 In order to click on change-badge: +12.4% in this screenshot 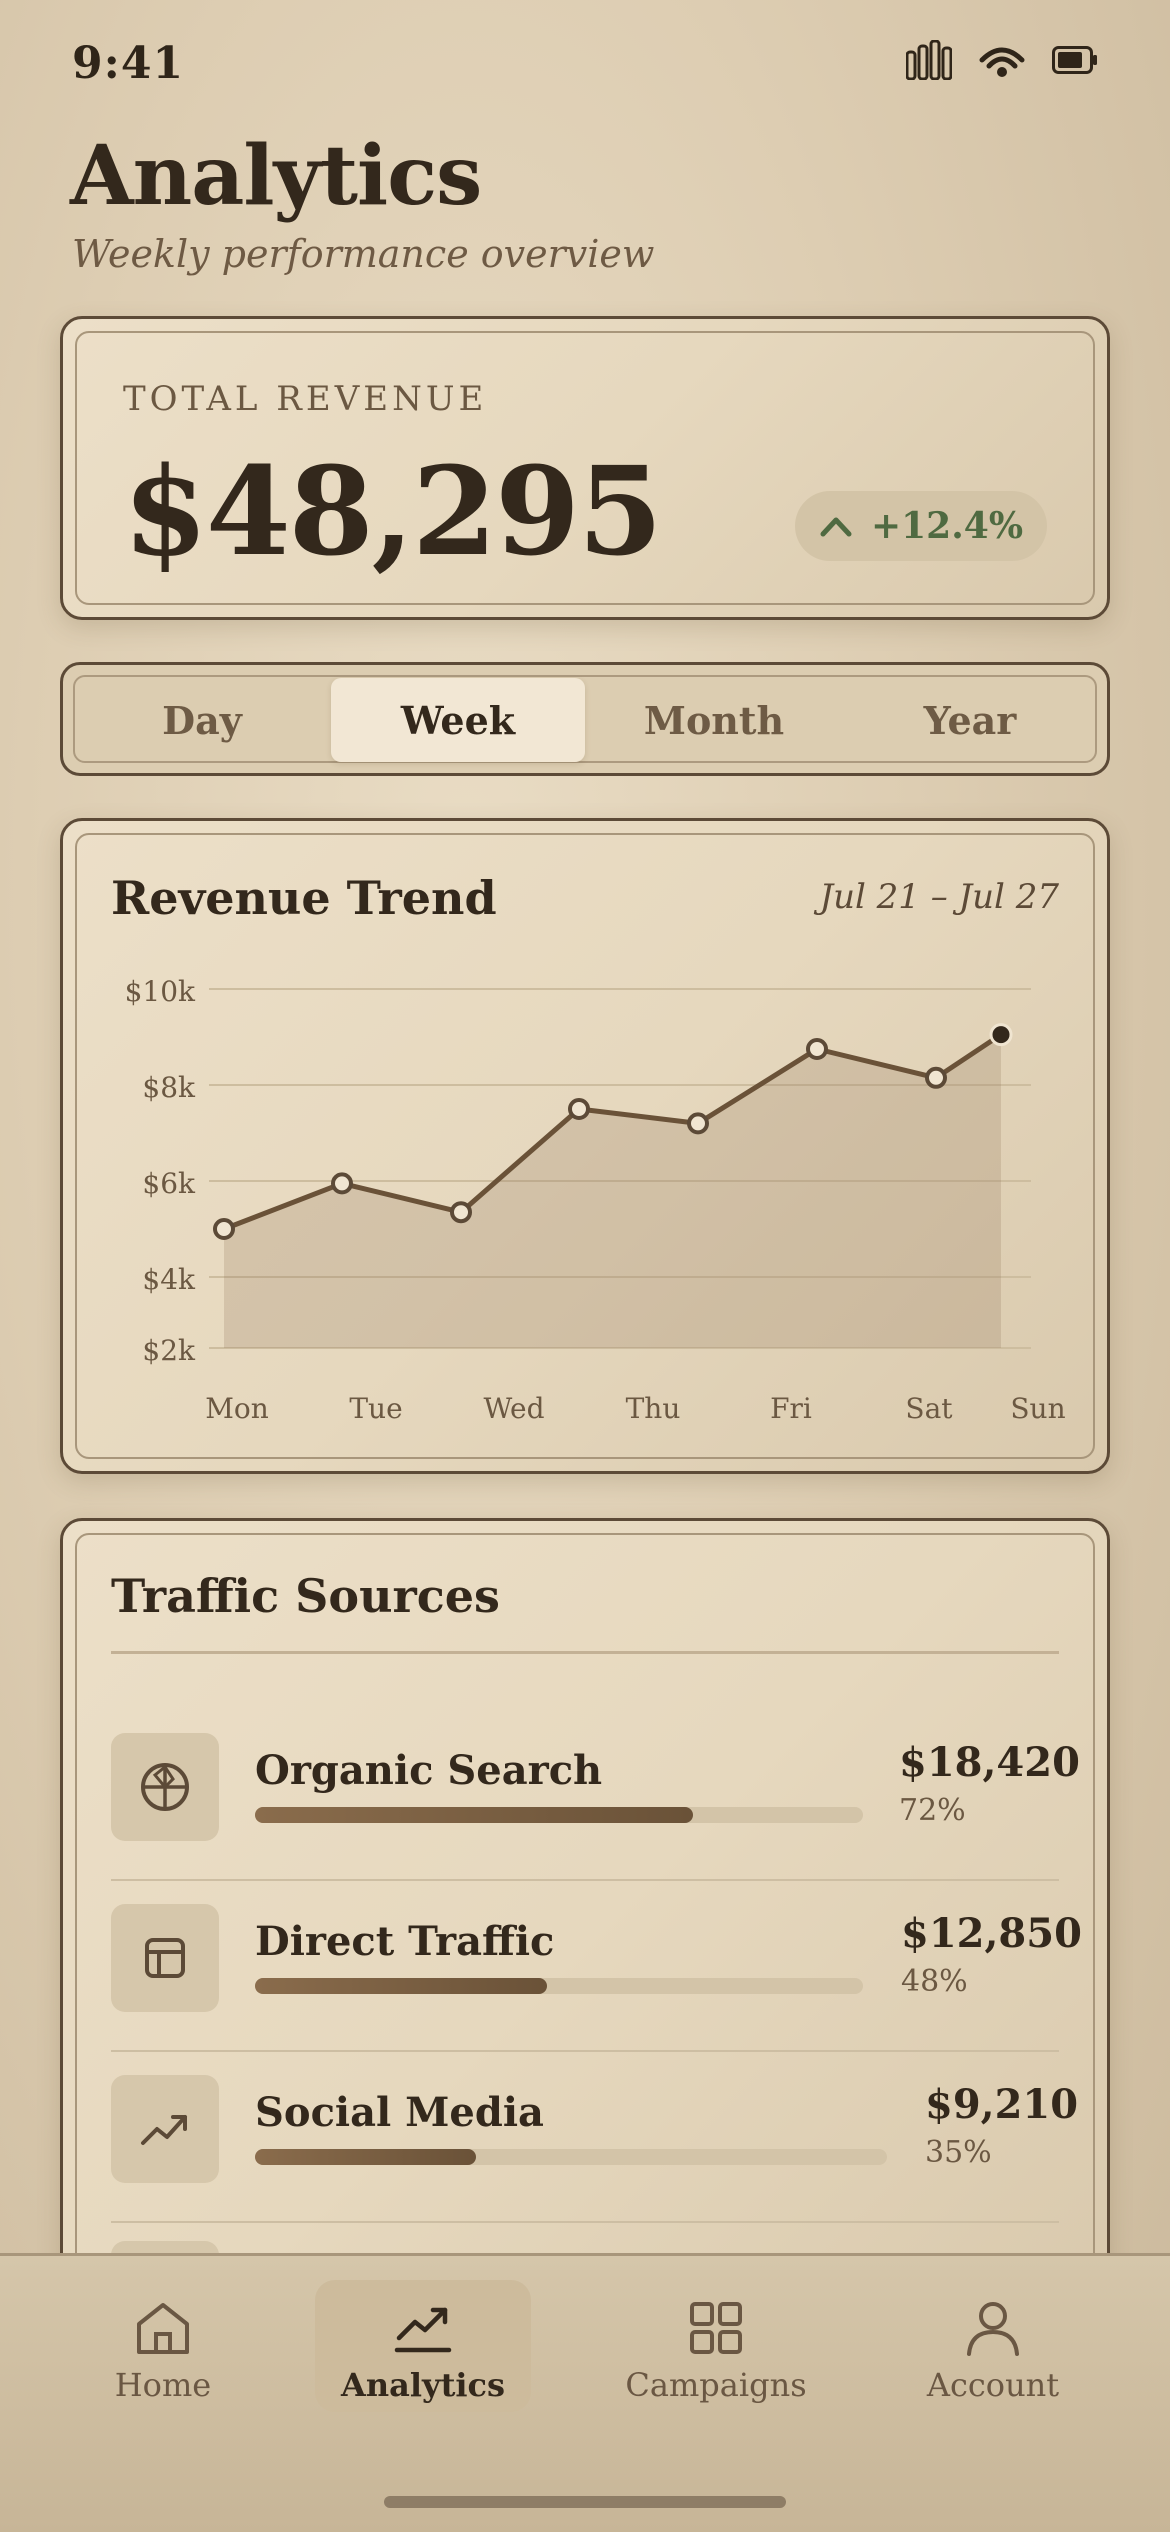, I will do `click(921, 526)`.